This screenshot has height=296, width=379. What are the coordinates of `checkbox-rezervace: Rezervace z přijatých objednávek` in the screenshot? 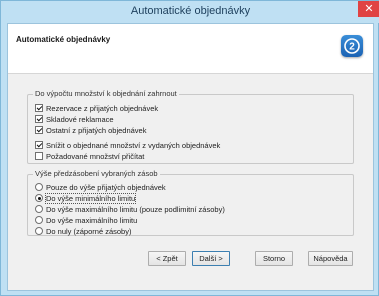 It's located at (96, 108).